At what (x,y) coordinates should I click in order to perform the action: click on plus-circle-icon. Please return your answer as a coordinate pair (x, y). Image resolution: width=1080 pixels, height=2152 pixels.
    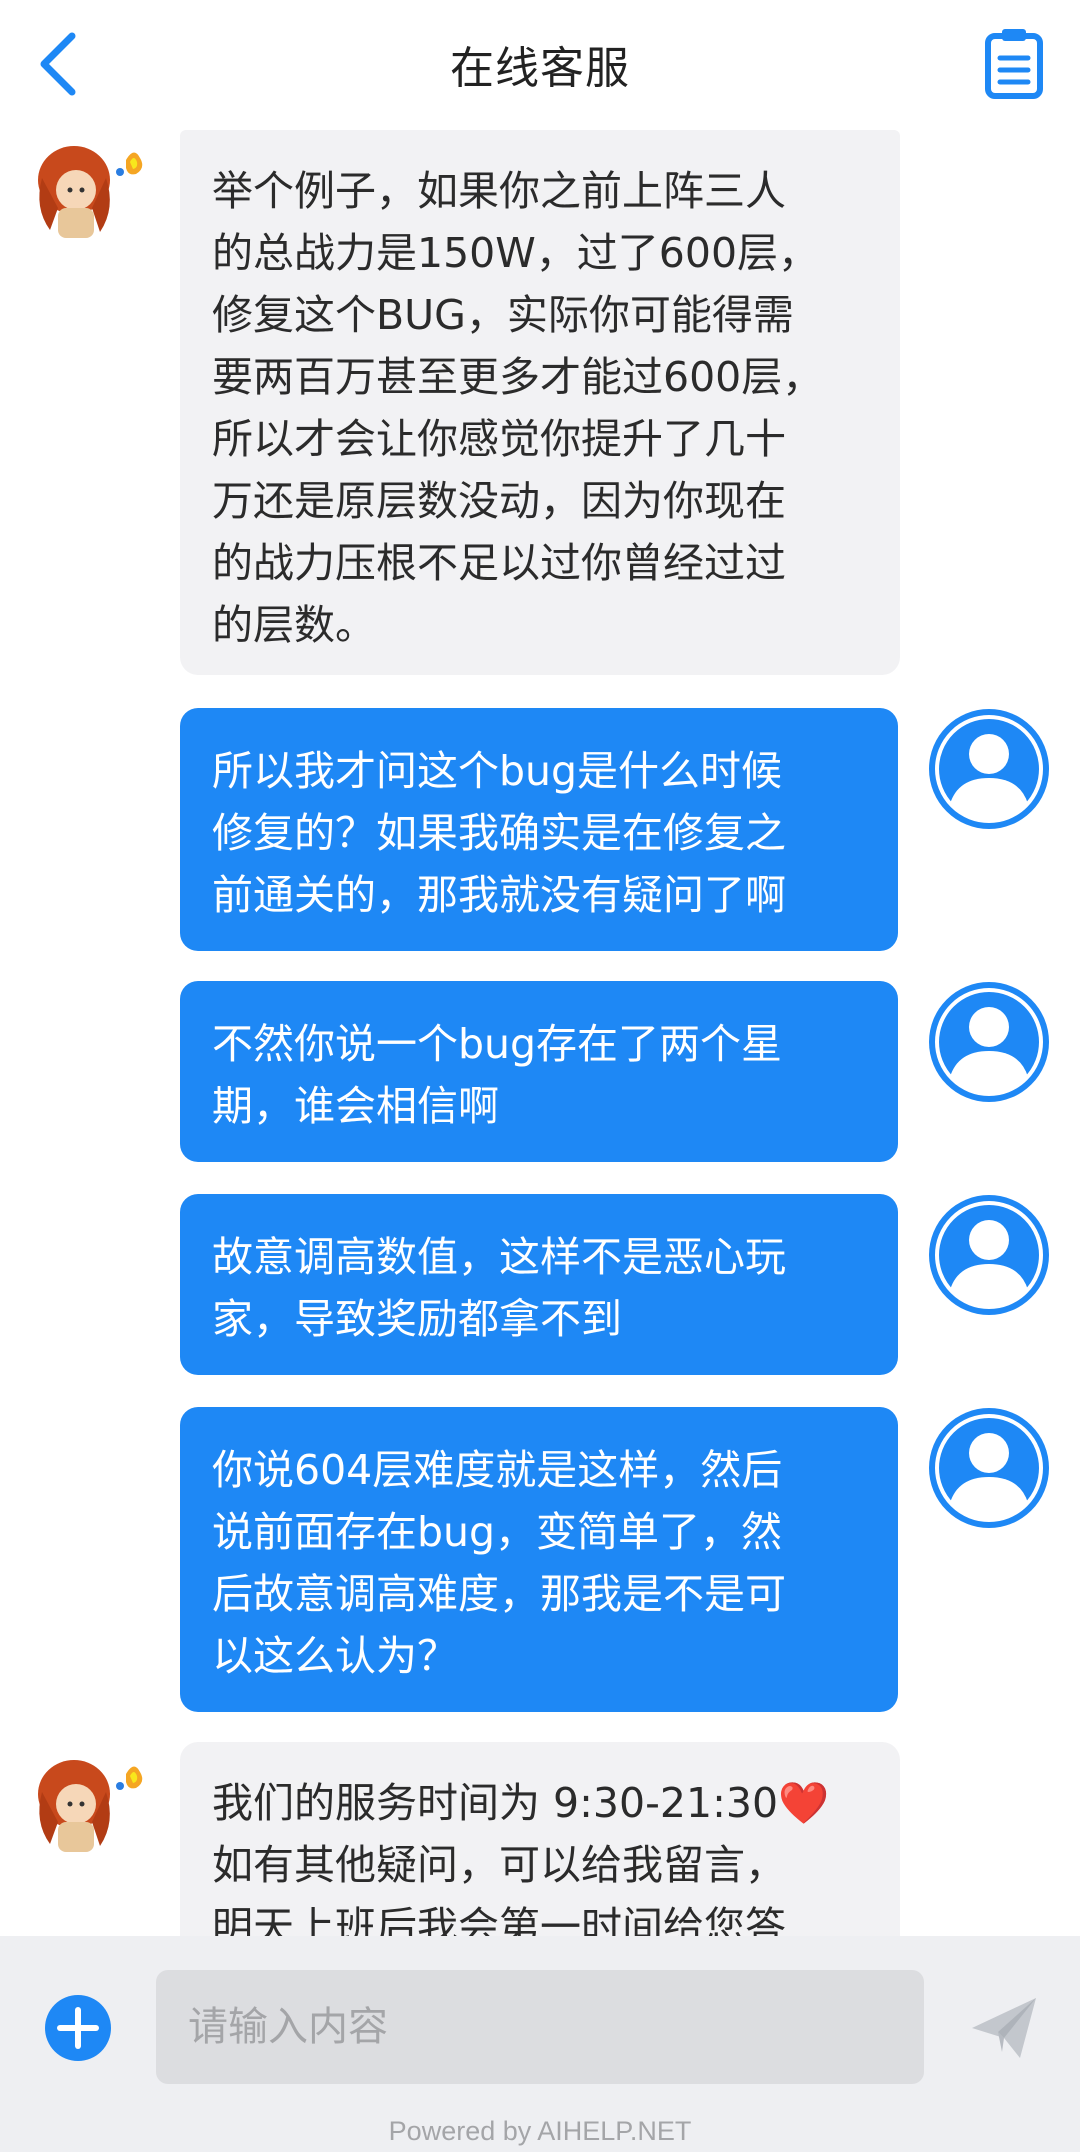
    Looking at the image, I should click on (78, 2028).